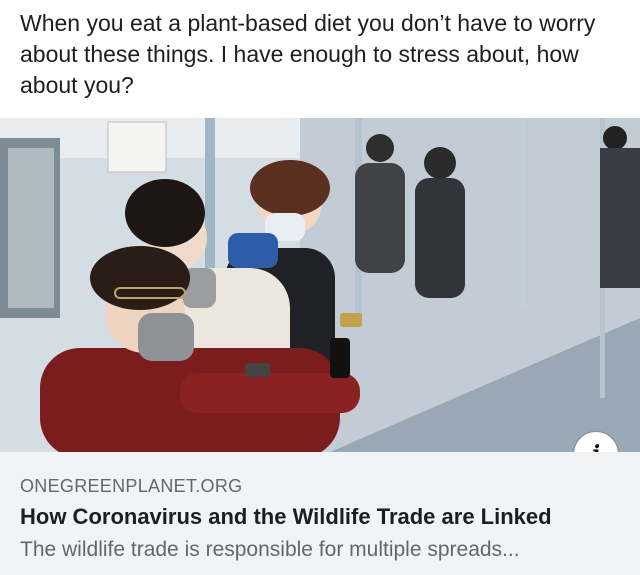 This screenshot has width=640, height=575. I want to click on link-domain: ONEGREENPLANET.ORG, so click(131, 486).